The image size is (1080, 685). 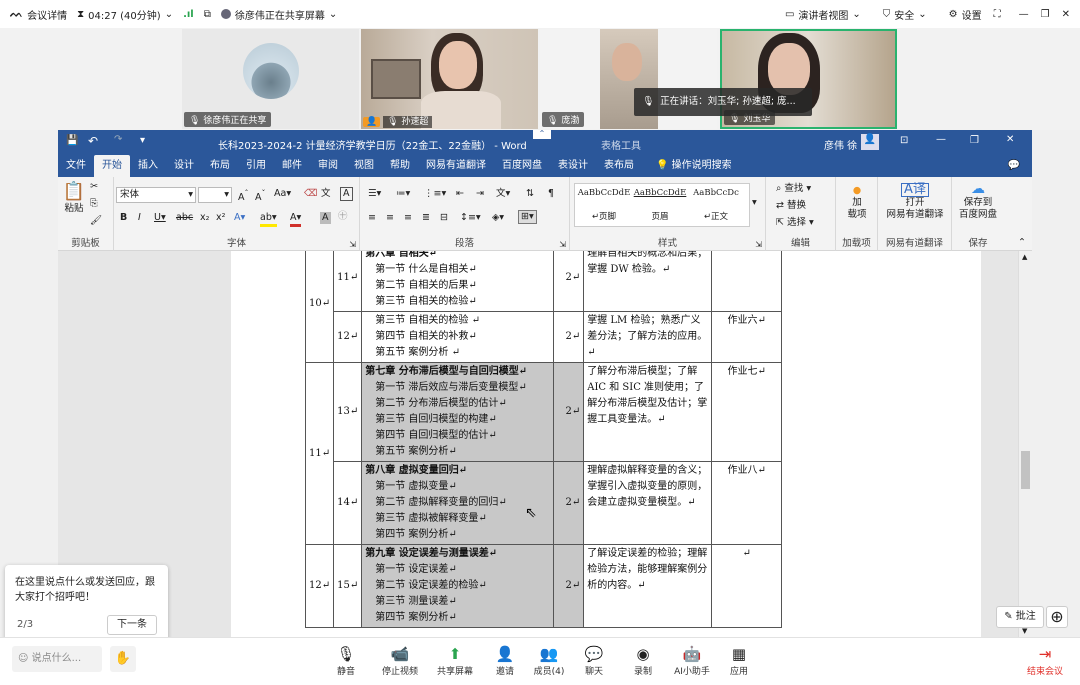 What do you see at coordinates (207, 14) in the screenshot?
I see `share-link-button: ⧉` at bounding box center [207, 14].